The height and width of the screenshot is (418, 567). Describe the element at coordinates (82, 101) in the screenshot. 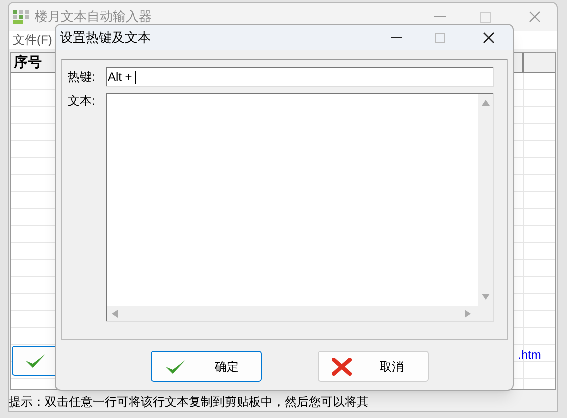

I see `field-label: 文本:` at that location.